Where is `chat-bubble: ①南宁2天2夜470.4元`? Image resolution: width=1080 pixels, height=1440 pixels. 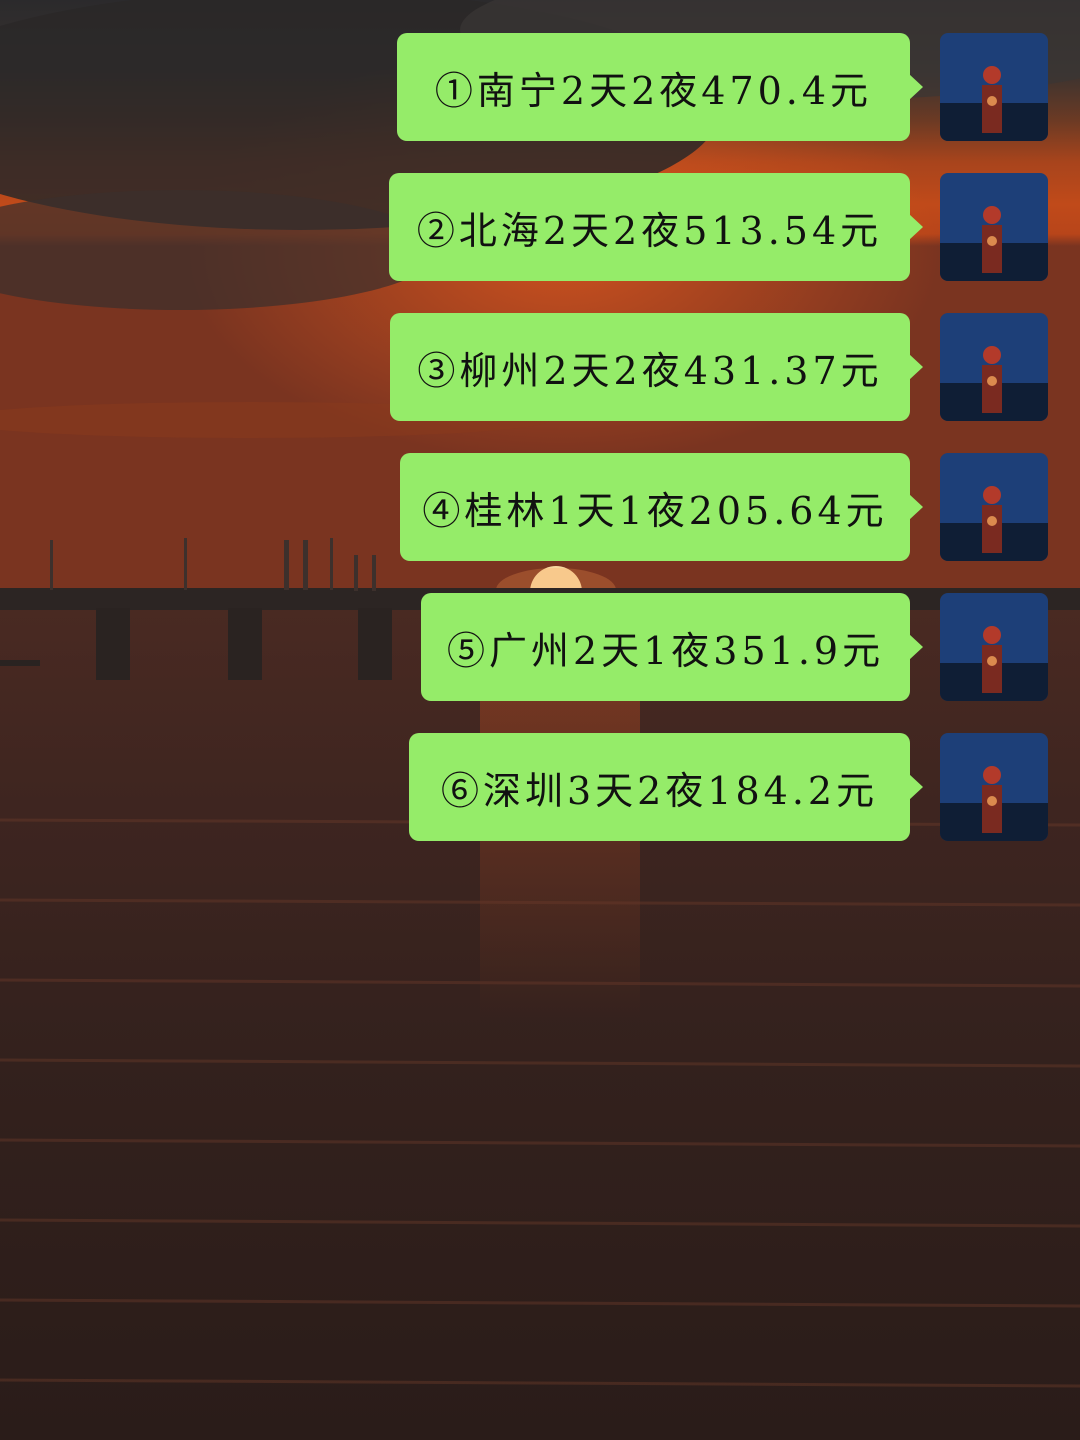
chat-bubble: ①南宁2天2夜470.4元 is located at coordinates (660, 87).